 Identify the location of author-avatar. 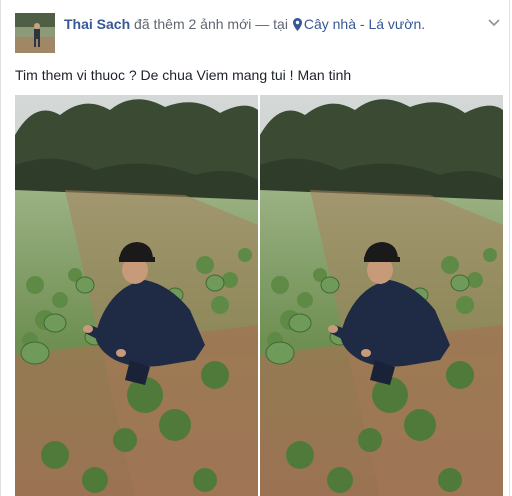
(35, 33).